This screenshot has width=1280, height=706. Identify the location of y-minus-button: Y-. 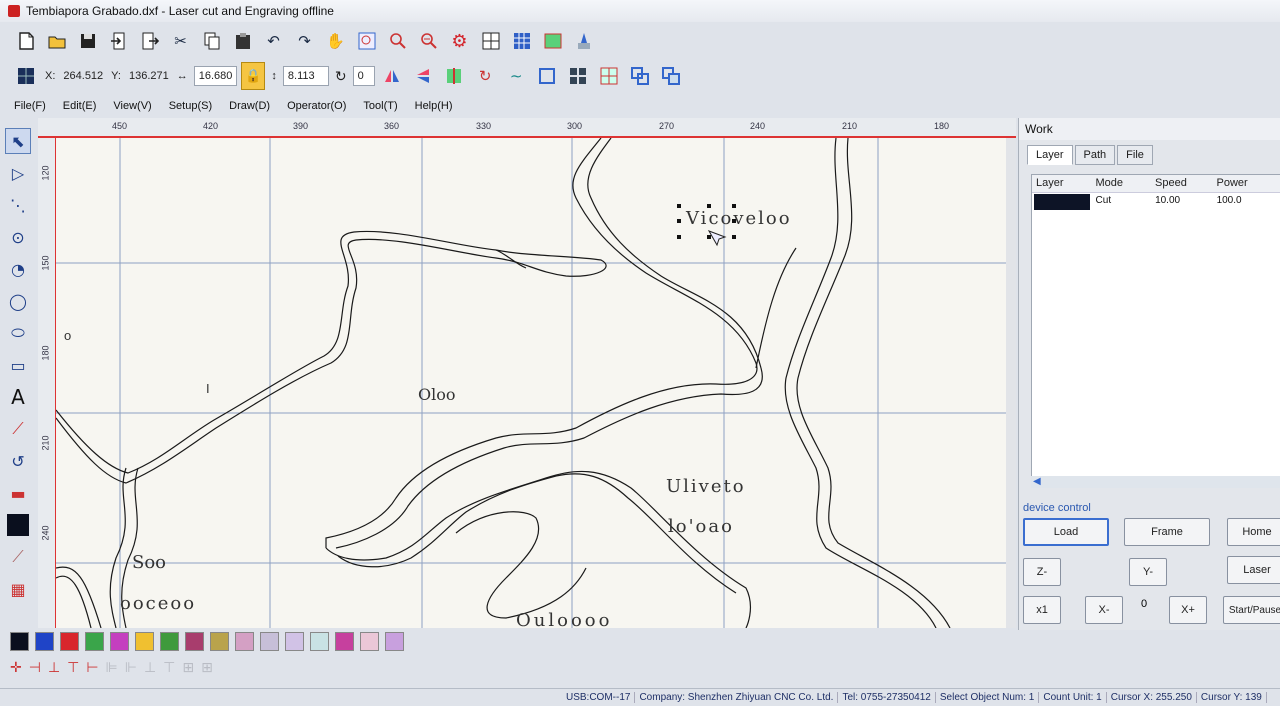
(1148, 572).